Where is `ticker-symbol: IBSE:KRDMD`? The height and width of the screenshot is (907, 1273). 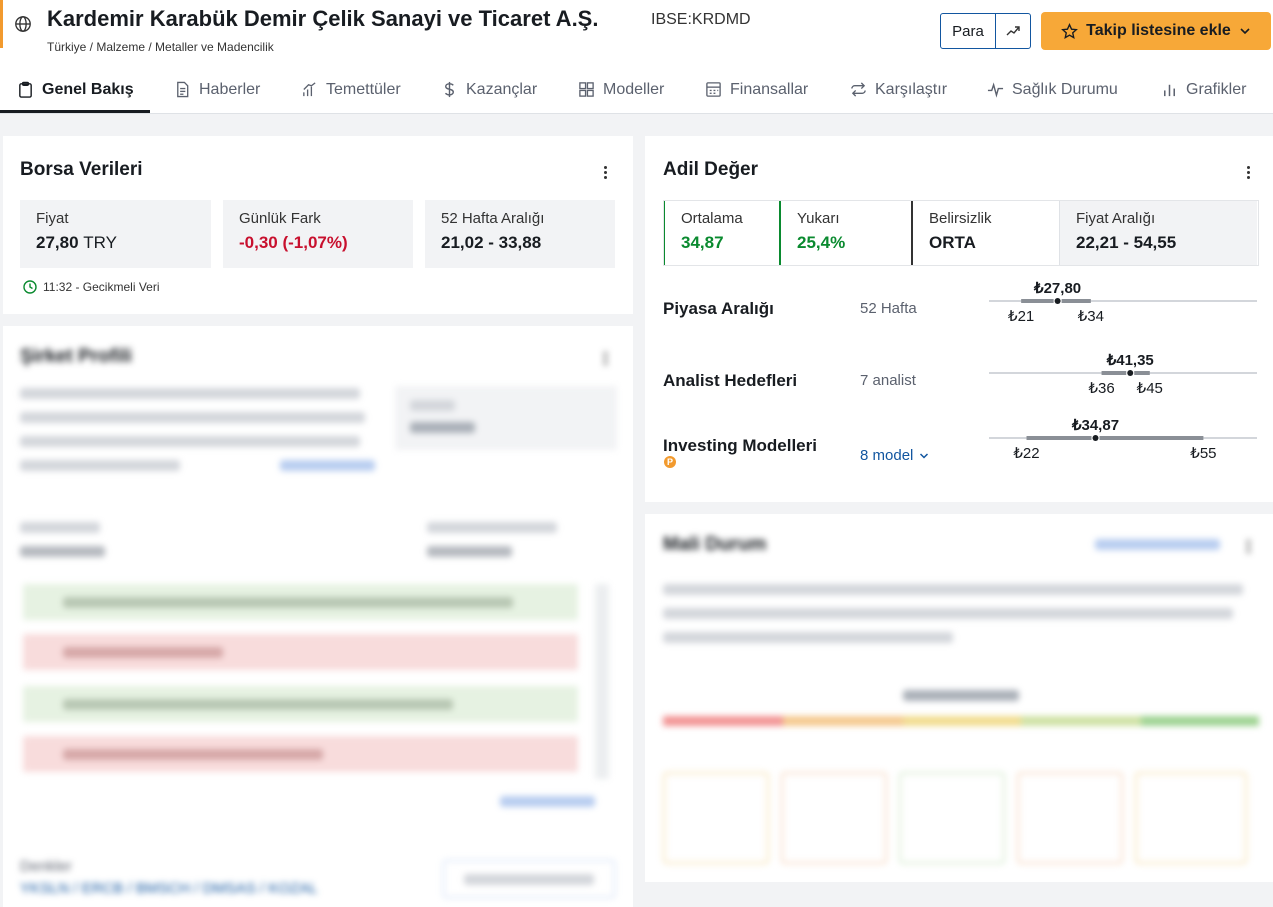 ticker-symbol: IBSE:KRDMD is located at coordinates (701, 19).